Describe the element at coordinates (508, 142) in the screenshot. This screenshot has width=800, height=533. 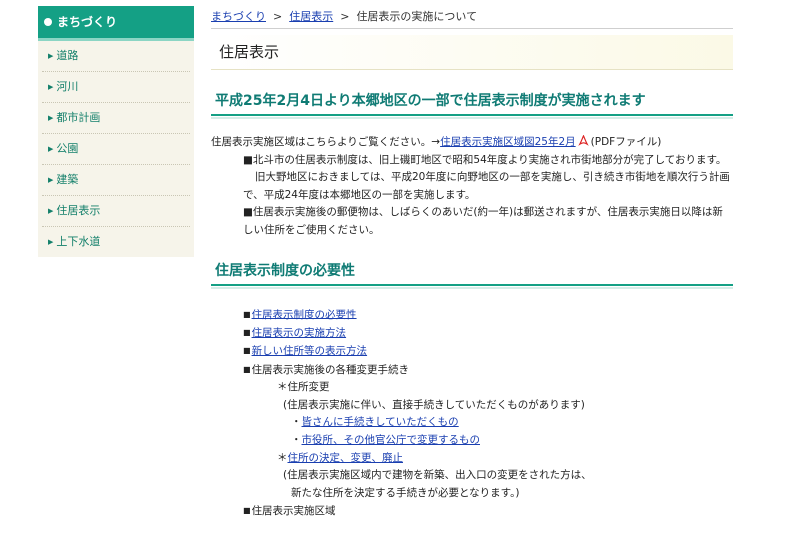
I see `area-map-pdf-link: 住居表示実施区域図25年2月` at that location.